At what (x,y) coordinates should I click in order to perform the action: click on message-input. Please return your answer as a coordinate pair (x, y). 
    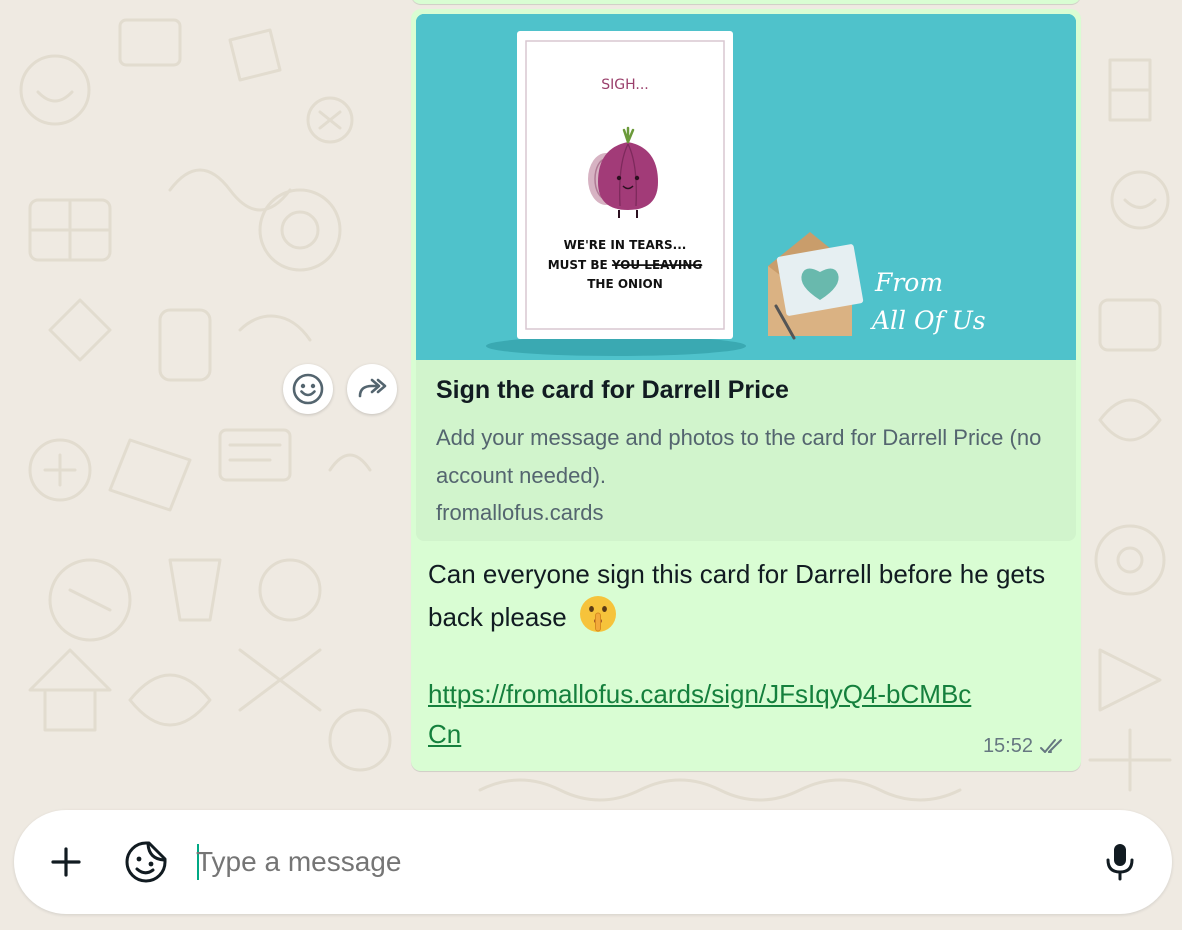
    Looking at the image, I should click on (631, 862).